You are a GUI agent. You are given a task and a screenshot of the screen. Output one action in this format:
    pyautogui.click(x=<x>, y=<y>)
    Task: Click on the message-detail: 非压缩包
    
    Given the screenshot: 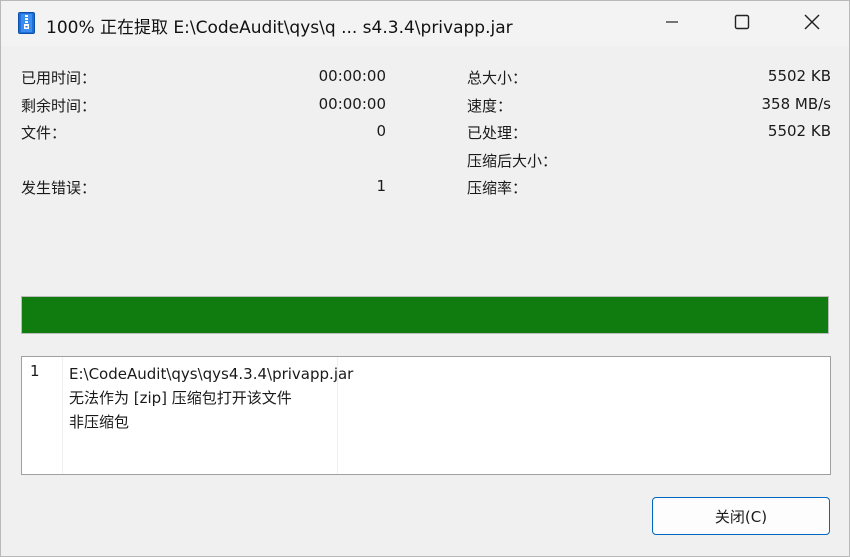 What is the action you would take?
    pyautogui.click(x=99, y=422)
    